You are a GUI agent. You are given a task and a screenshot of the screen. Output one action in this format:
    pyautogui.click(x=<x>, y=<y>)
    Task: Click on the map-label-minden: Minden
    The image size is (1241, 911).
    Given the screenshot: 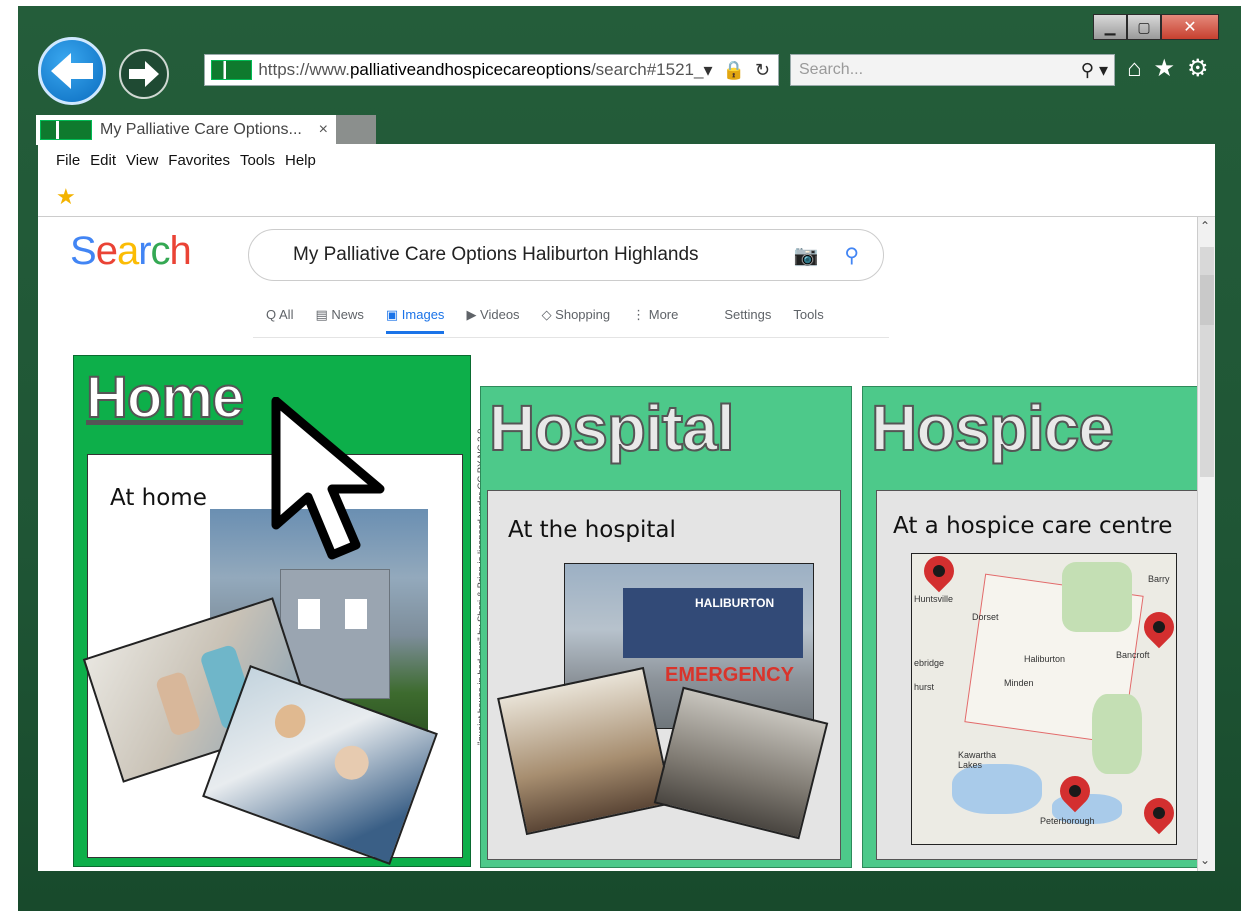 What is the action you would take?
    pyautogui.click(x=1019, y=683)
    